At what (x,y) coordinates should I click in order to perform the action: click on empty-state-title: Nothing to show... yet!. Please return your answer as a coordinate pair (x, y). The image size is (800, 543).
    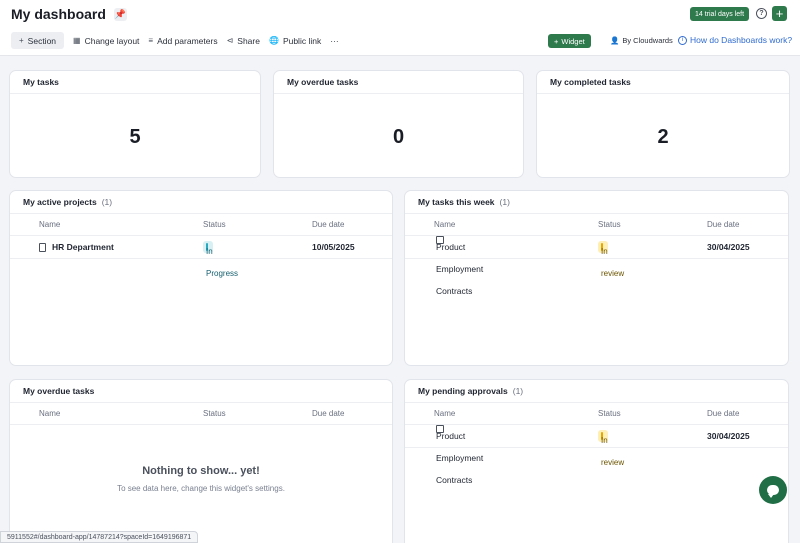
    Looking at the image, I should click on (201, 471).